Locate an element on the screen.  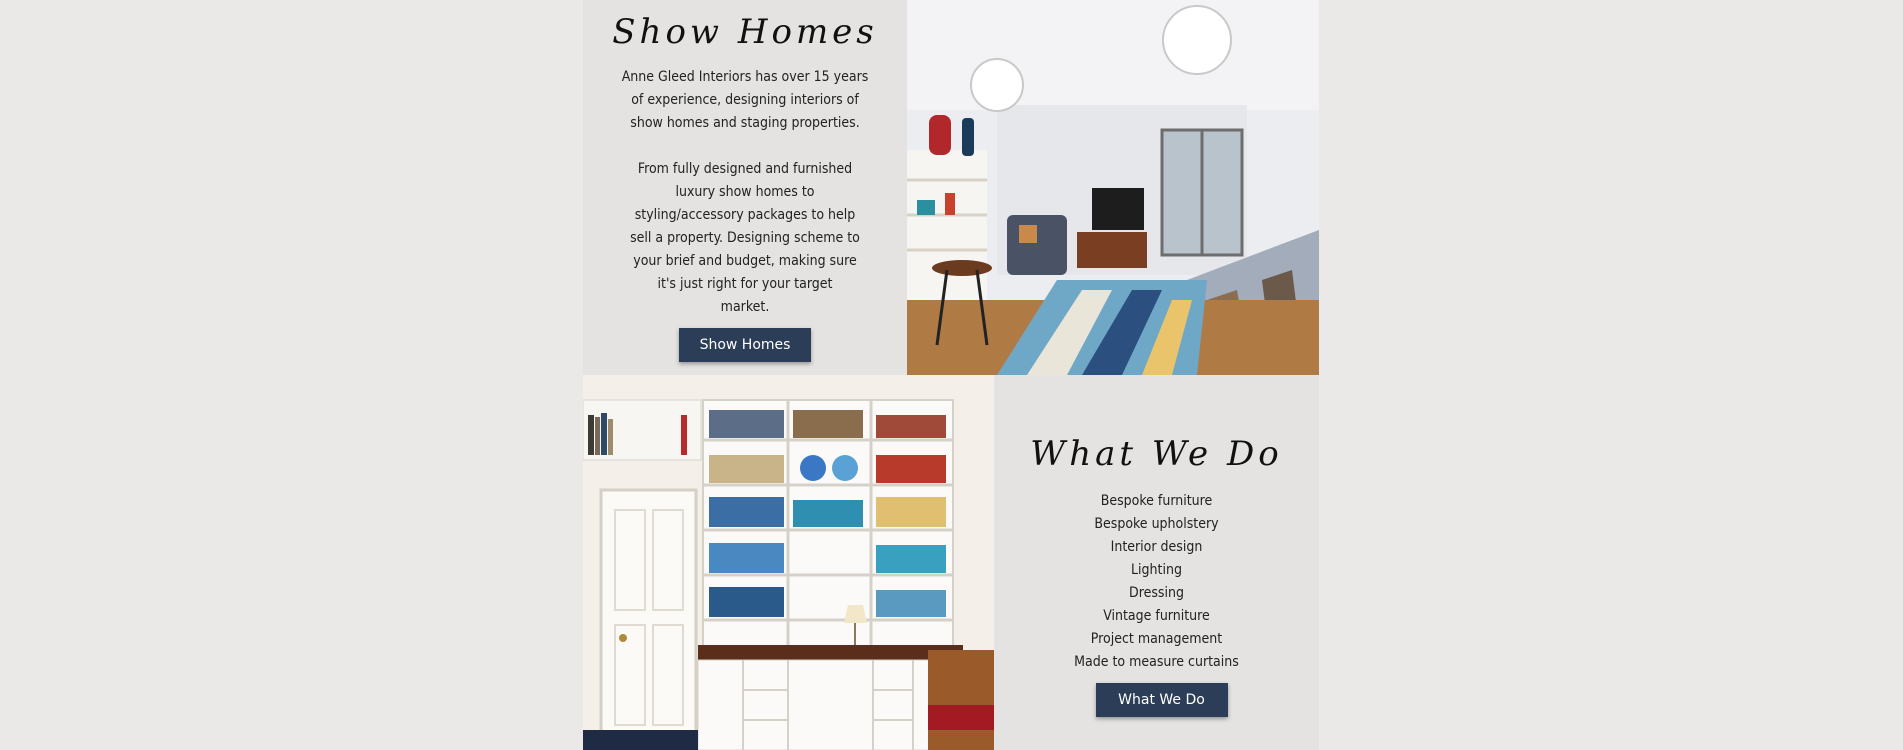
text-line: From fully designed and furnished is located at coordinates (745, 169).